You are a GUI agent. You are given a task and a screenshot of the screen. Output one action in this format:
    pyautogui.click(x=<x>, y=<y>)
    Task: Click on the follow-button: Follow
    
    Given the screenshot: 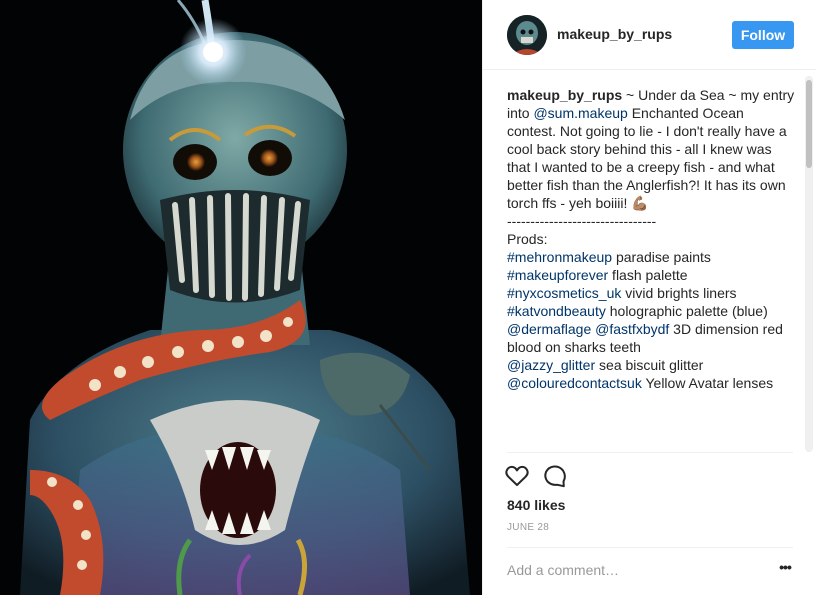 What is the action you would take?
    pyautogui.click(x=763, y=35)
    